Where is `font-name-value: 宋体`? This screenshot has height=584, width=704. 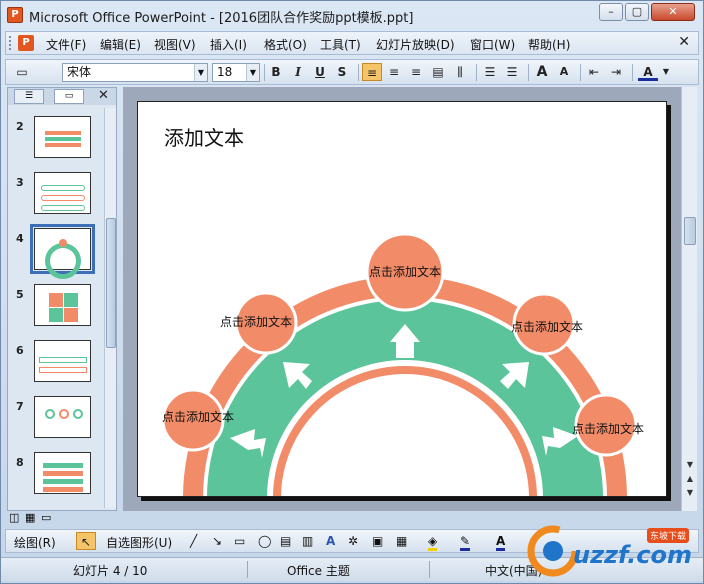
font-name-value: 宋体 is located at coordinates (79, 72).